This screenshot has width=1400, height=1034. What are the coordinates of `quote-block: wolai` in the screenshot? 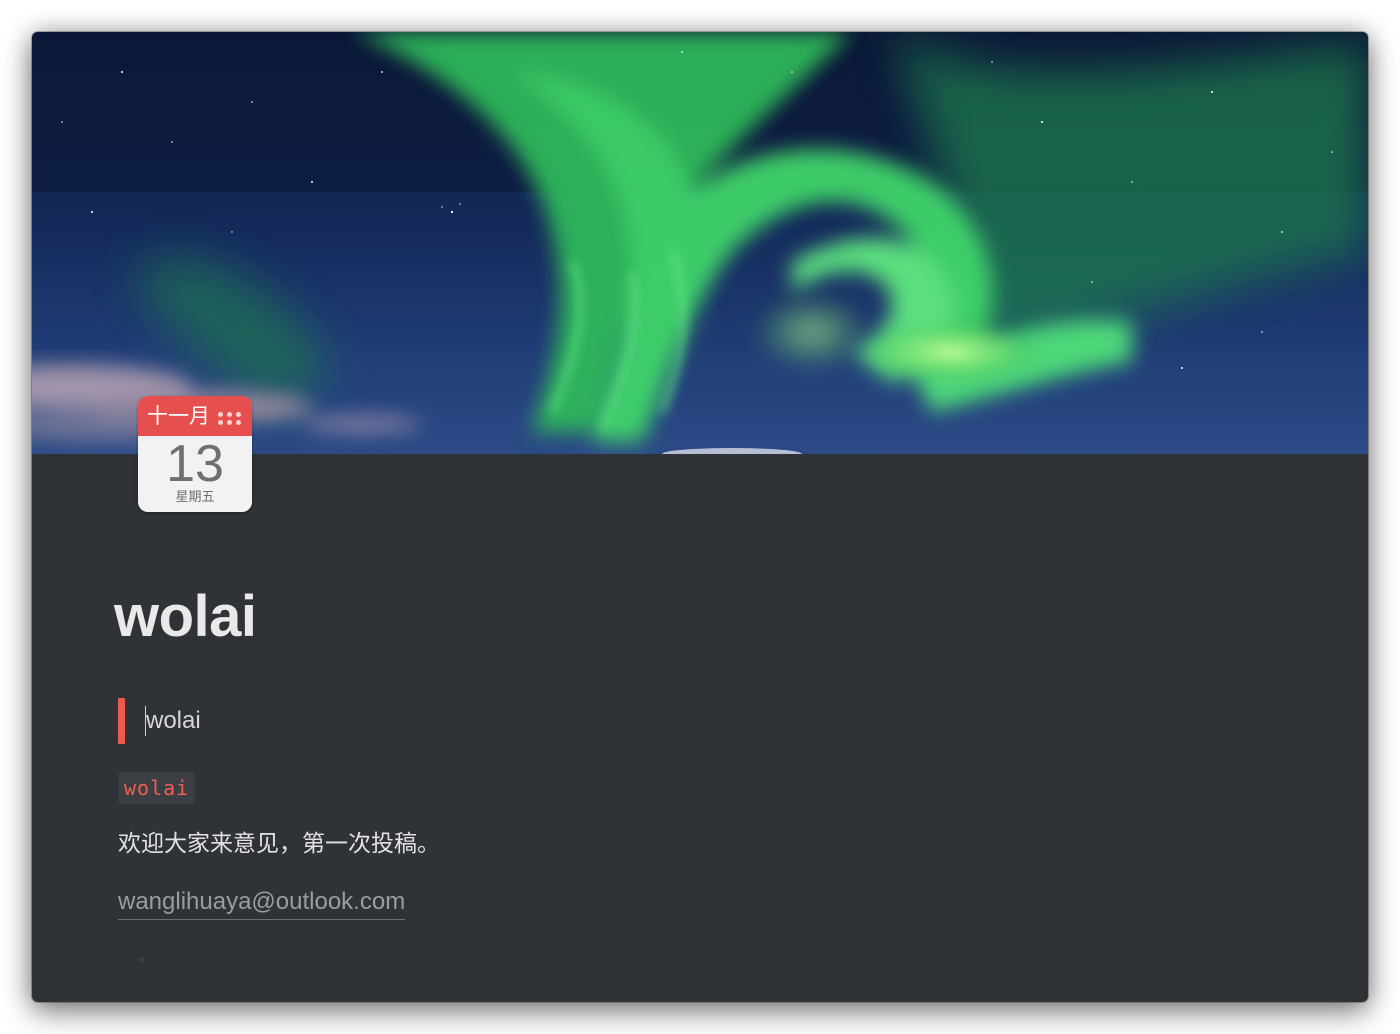 It's located at (418, 721).